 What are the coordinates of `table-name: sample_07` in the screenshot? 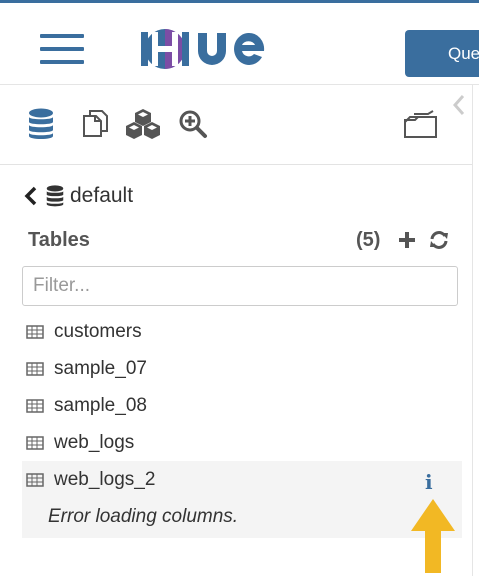 It's located at (100, 368).